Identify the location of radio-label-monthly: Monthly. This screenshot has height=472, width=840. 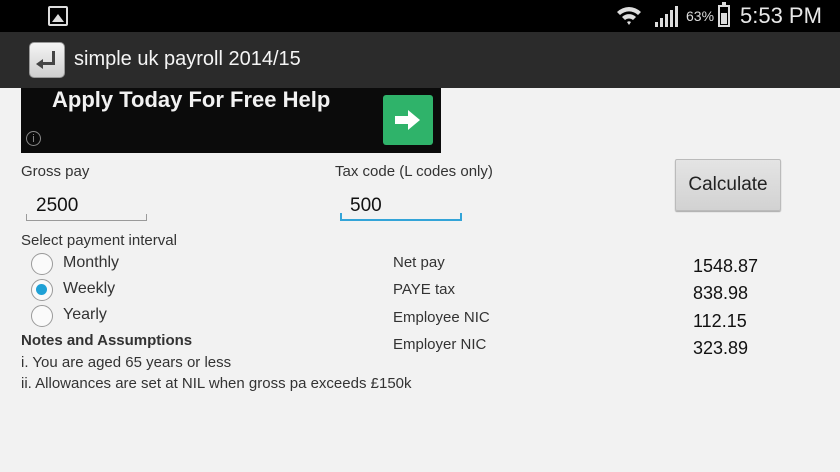
(91, 263).